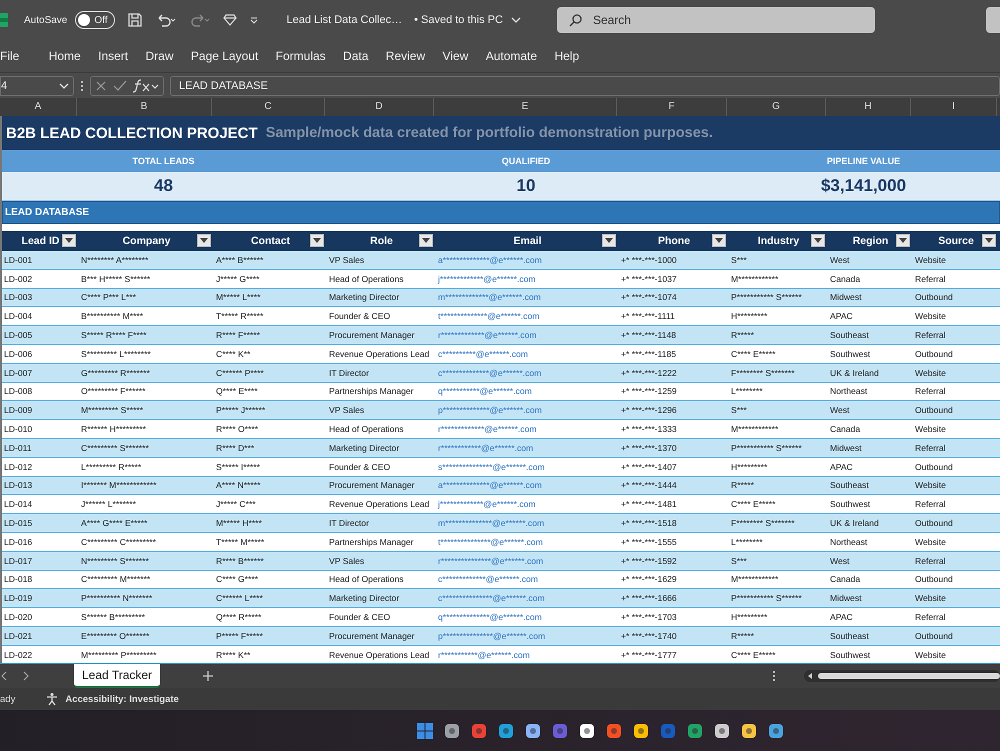 The height and width of the screenshot is (751, 1000). What do you see at coordinates (490, 485) in the screenshot?
I see `table-cell-text: a**************@e******.com` at bounding box center [490, 485].